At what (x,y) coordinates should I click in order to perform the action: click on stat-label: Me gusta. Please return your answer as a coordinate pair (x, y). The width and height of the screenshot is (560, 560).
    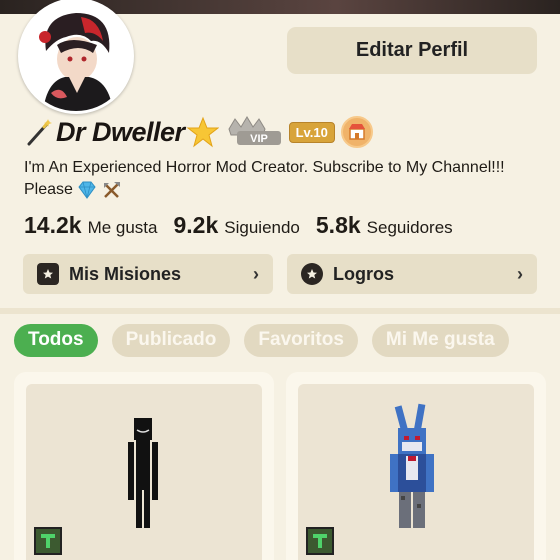
    Looking at the image, I should click on (122, 227).